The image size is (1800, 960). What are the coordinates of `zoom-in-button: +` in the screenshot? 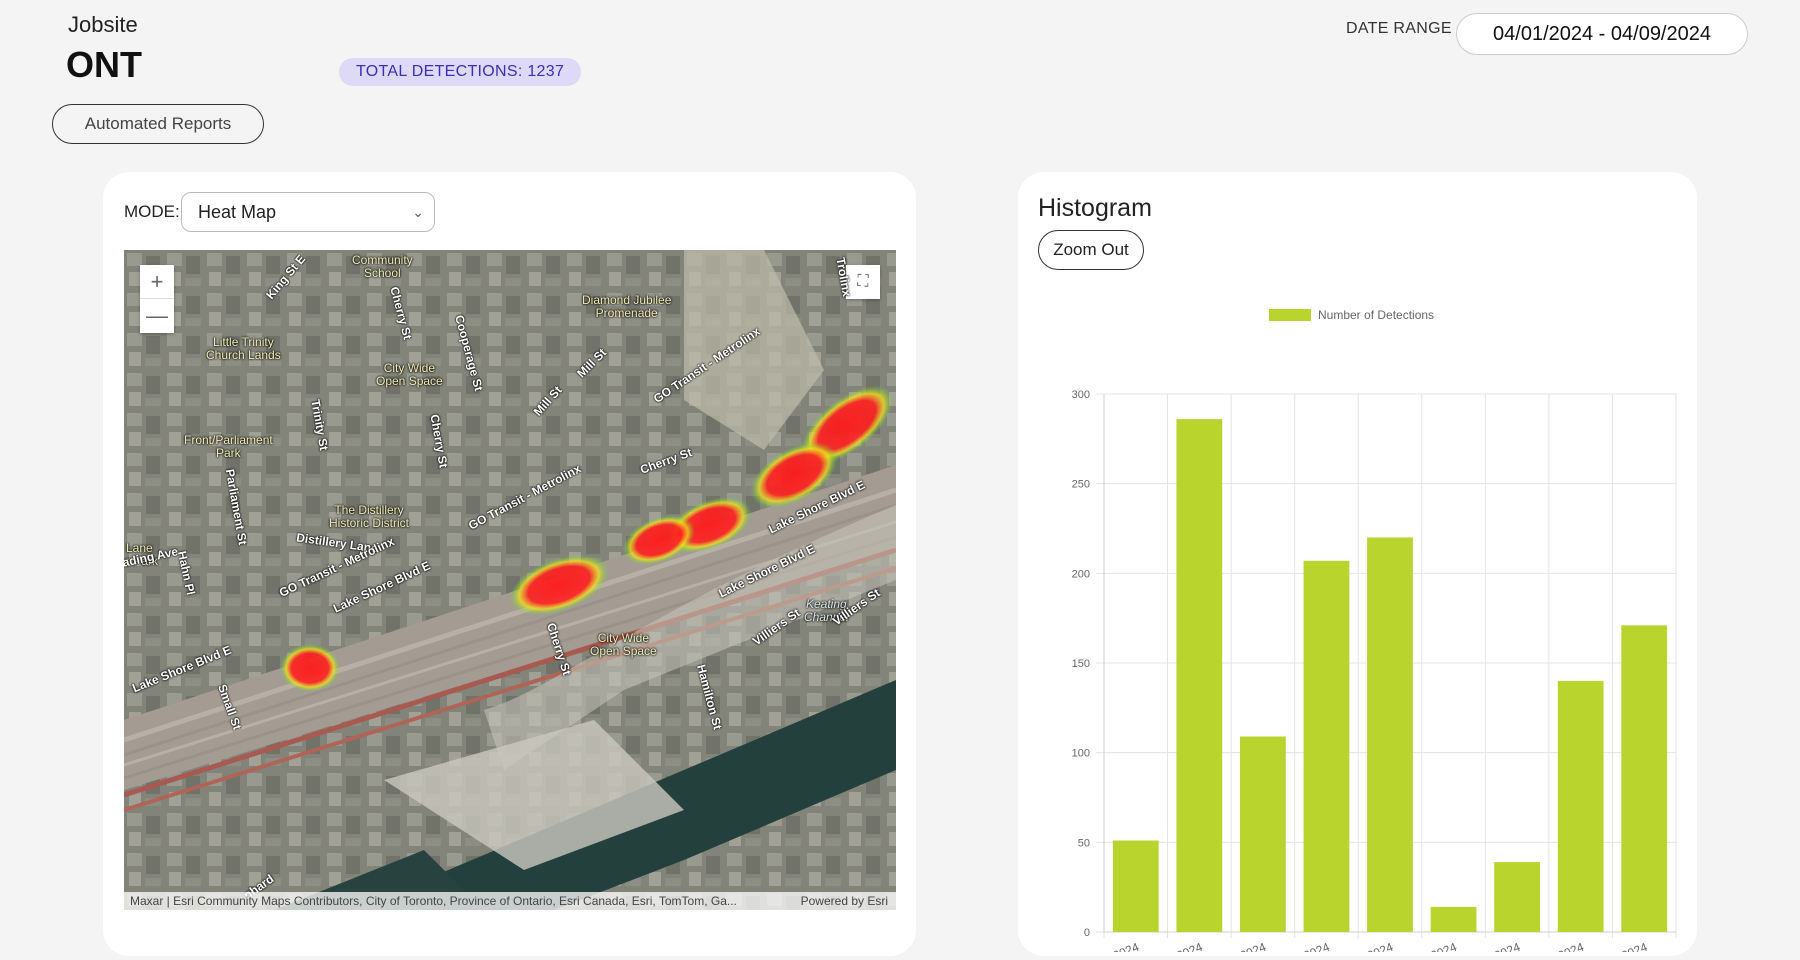 It's located at (157, 282).